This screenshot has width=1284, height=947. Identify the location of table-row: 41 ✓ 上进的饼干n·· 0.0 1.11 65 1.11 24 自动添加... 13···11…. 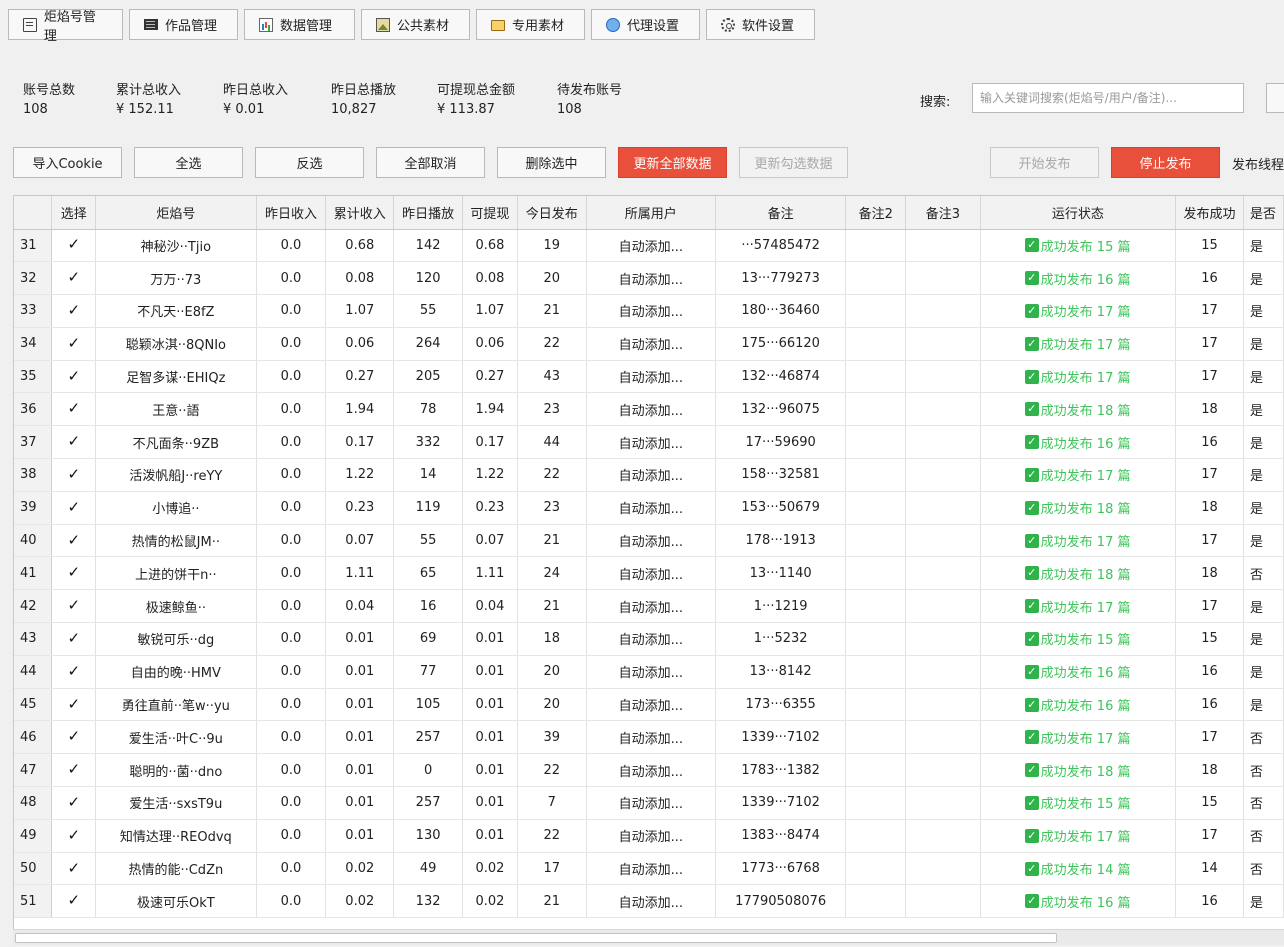
(649, 573).